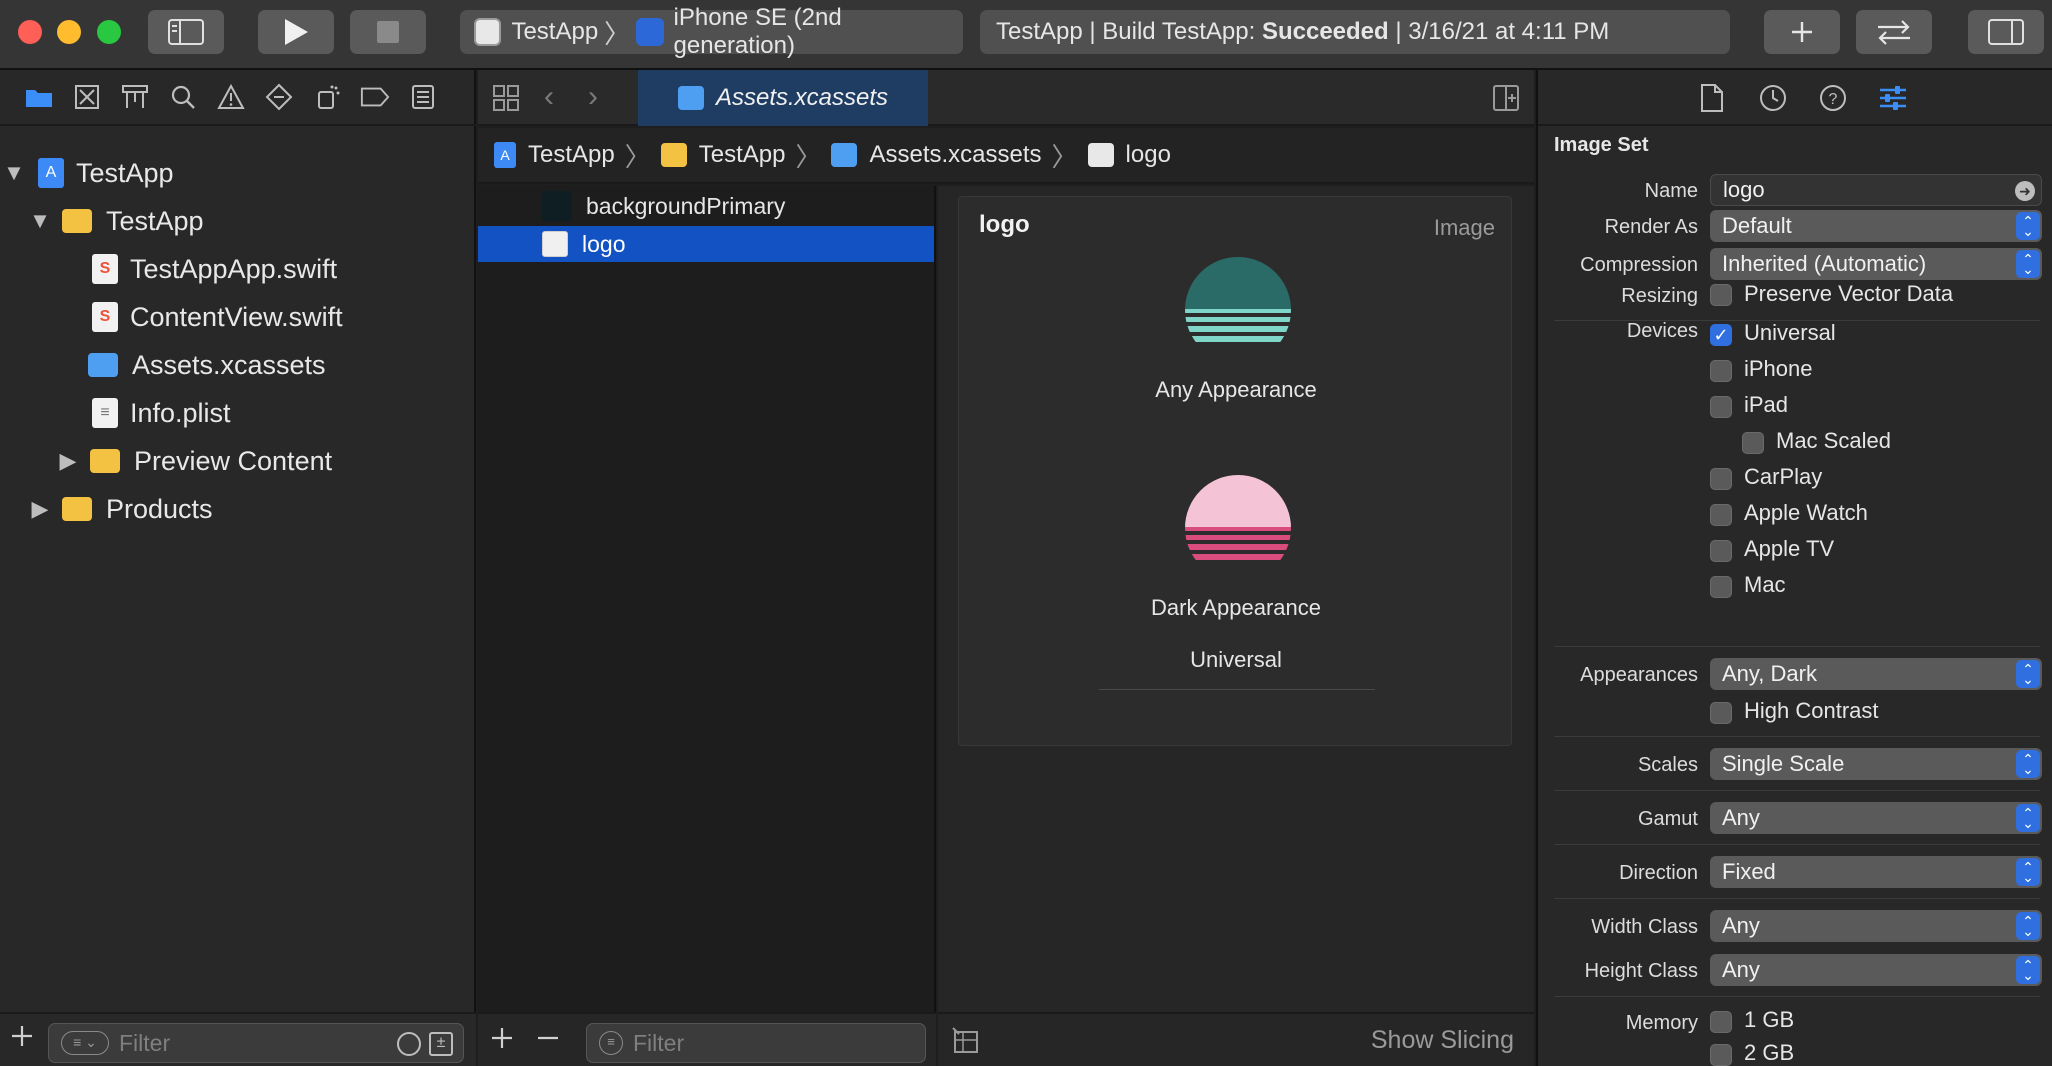 Image resolution: width=2052 pixels, height=1066 pixels. Describe the element at coordinates (105, 317) in the screenshot. I see `swift-file-icon: S` at that location.